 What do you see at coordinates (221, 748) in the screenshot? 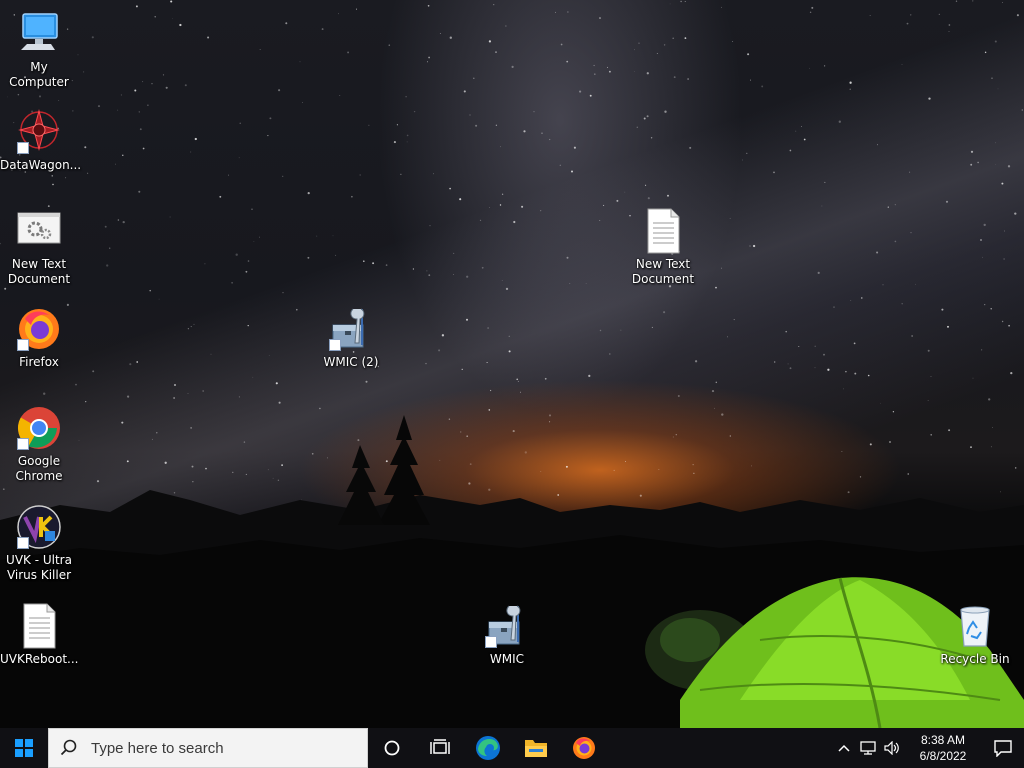
I see `search-input` at bounding box center [221, 748].